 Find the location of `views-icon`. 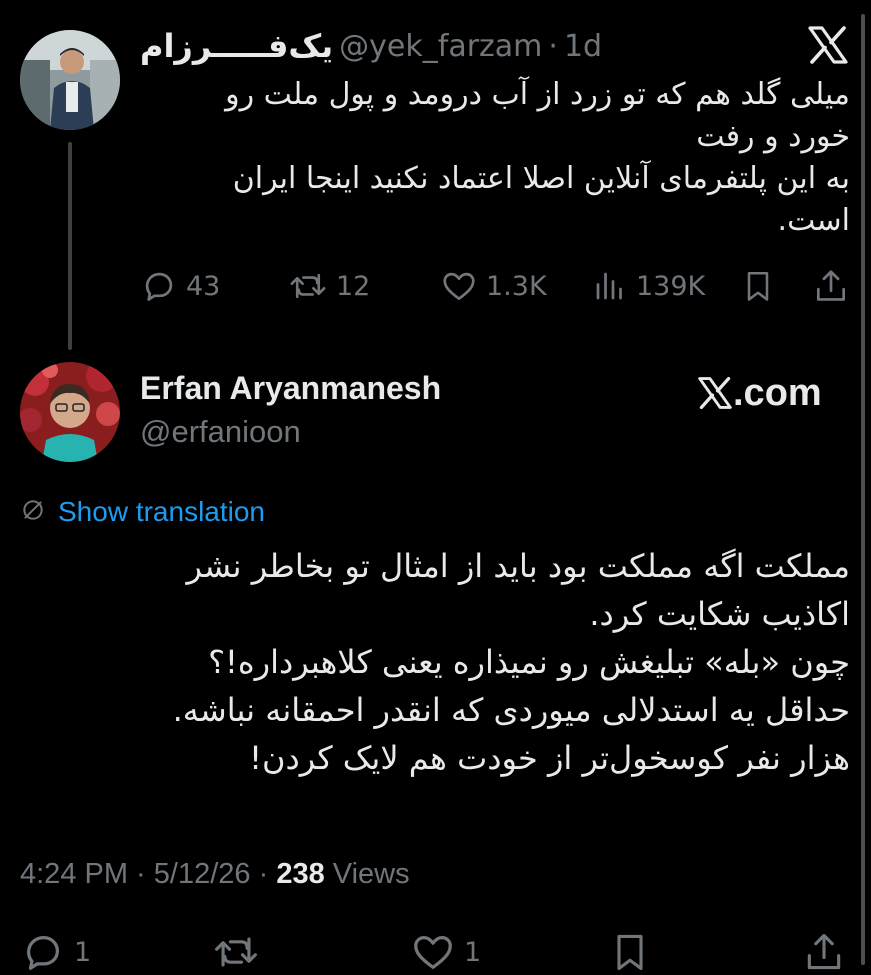

views-icon is located at coordinates (610, 286).